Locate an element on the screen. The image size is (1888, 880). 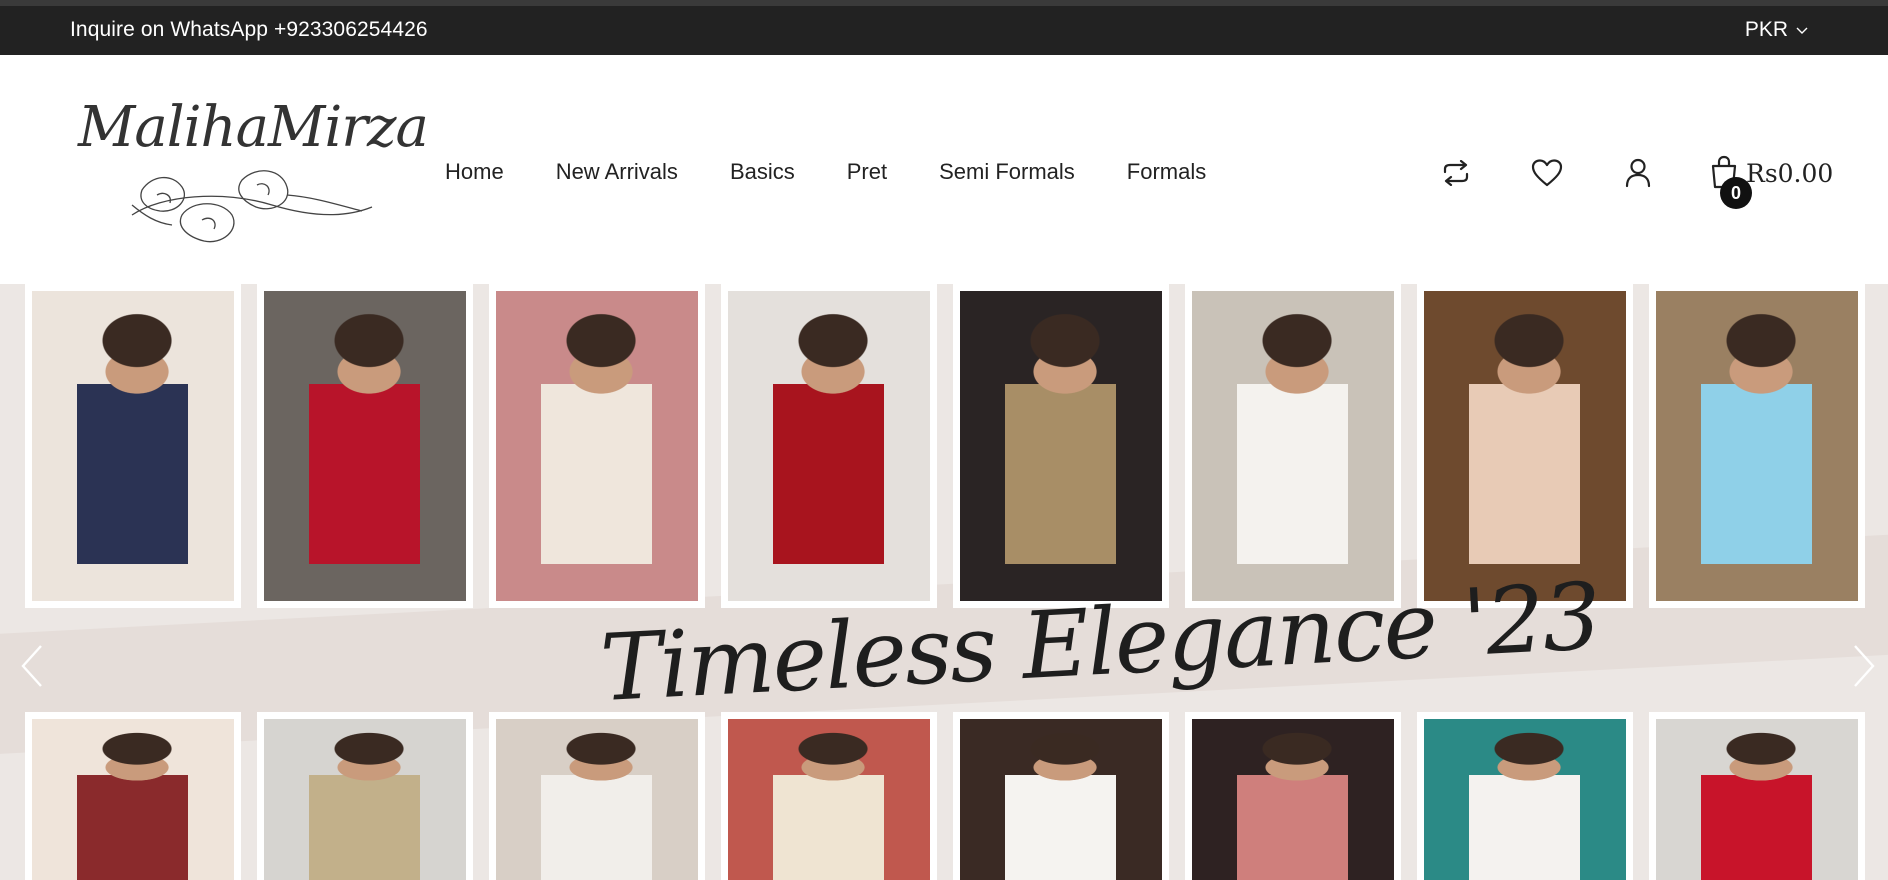
chevron-down-icon is located at coordinates (1802, 31).